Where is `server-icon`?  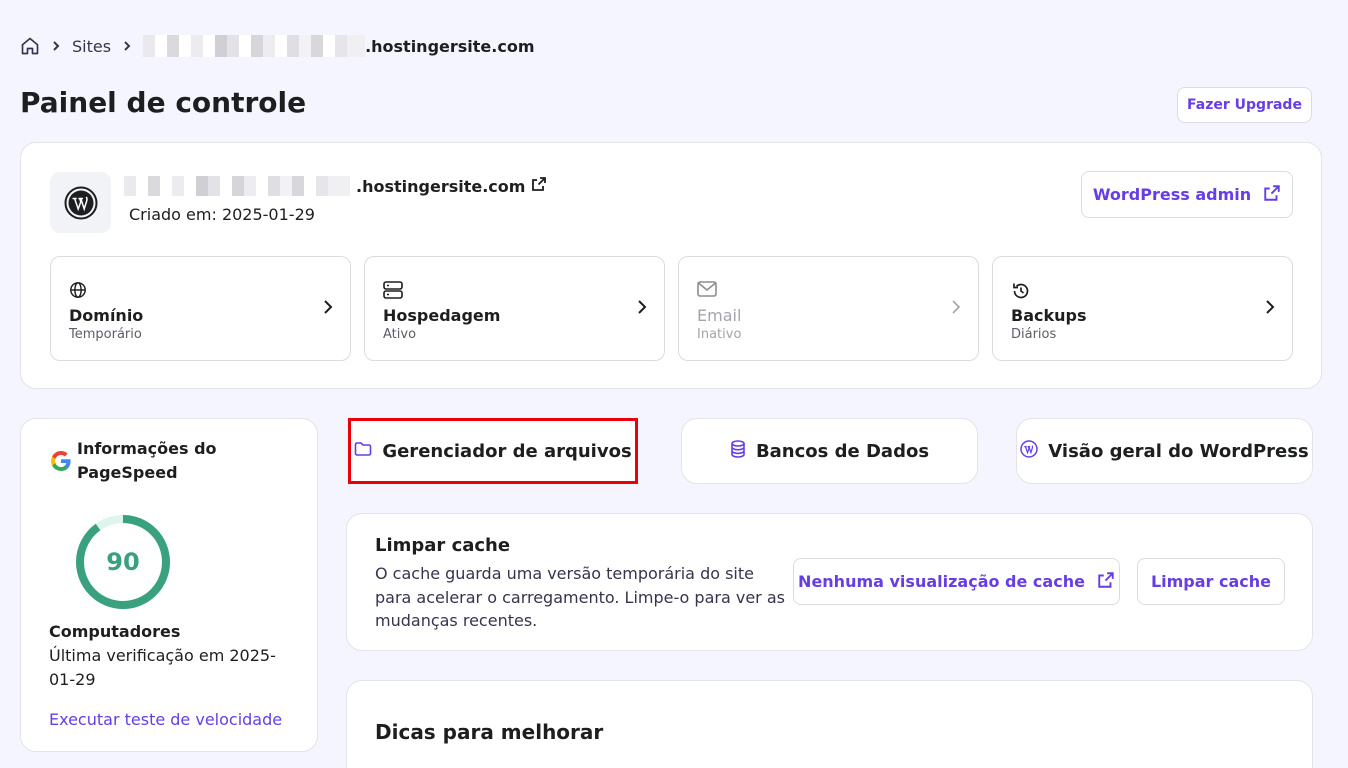 server-icon is located at coordinates (393, 292).